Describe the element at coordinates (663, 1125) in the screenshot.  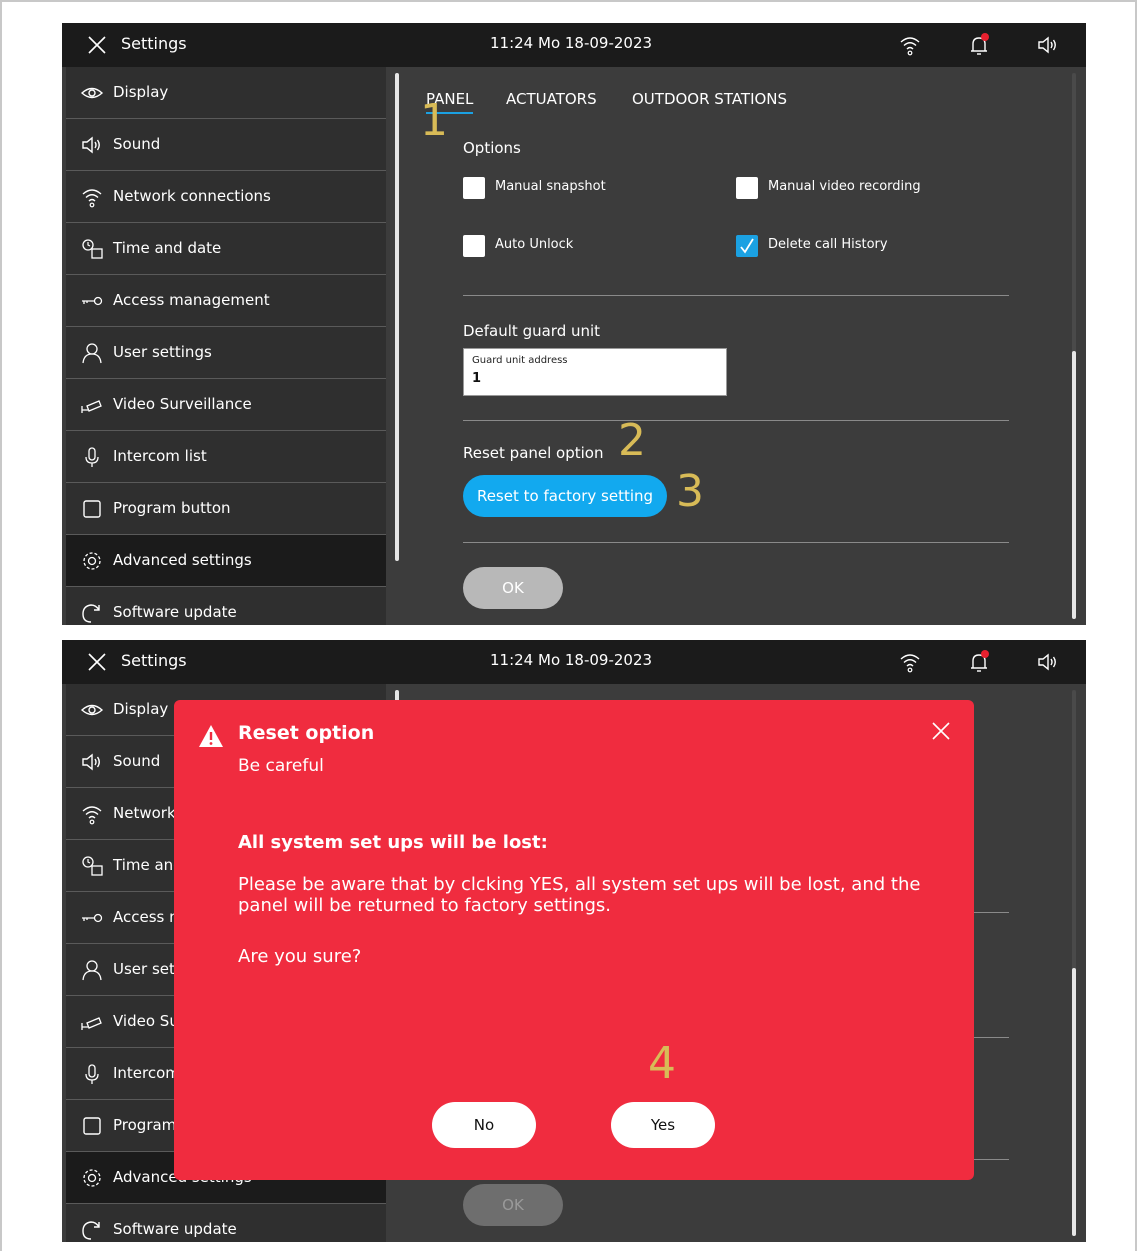
I see `yes-button: Yes` at that location.